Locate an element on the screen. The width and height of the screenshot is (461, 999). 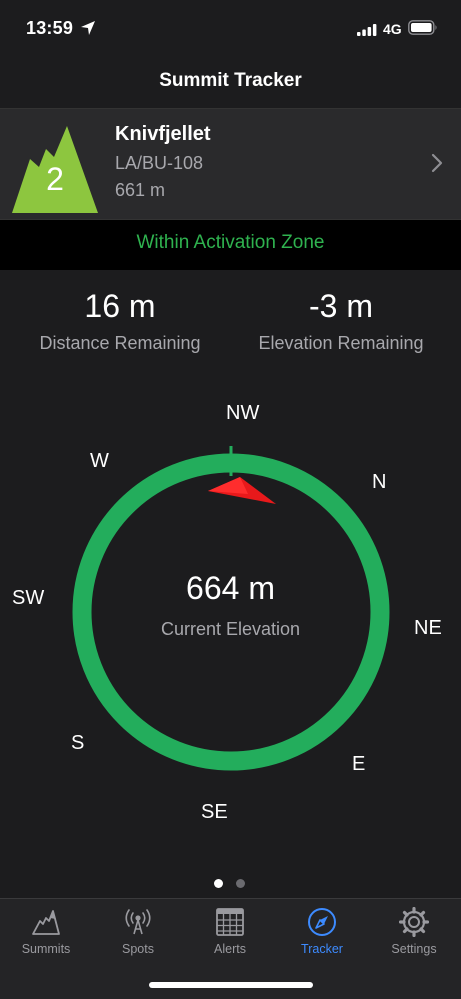
activation-zone-bar: Within Activation Zone is located at coordinates (230, 245).